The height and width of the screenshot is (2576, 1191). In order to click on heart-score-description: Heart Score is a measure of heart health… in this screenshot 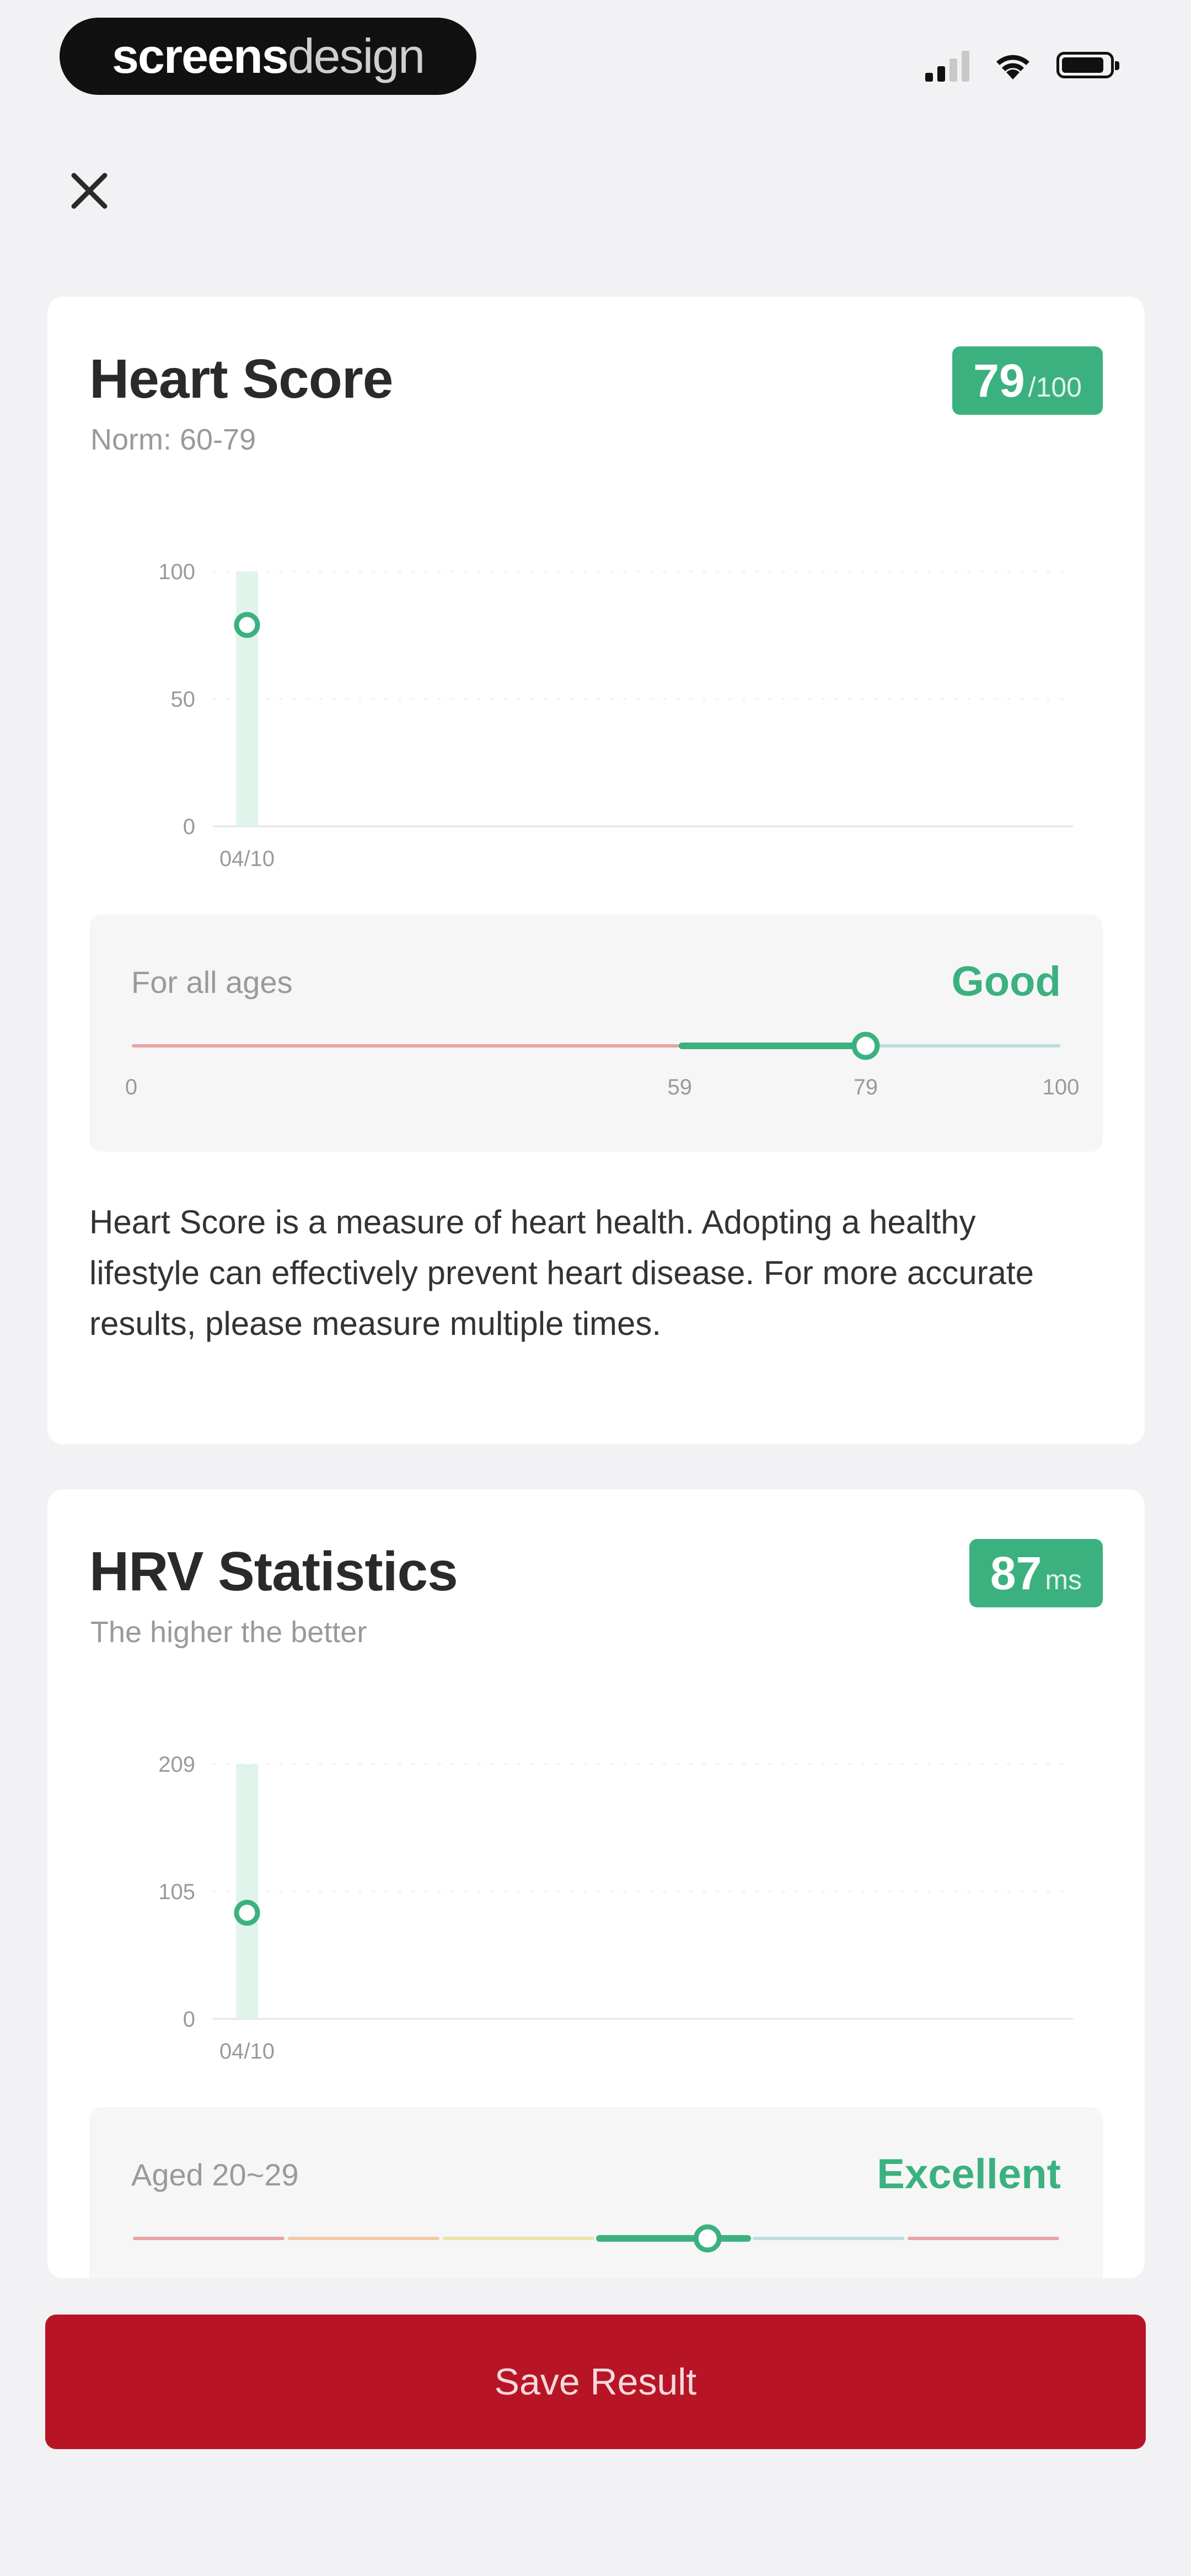, I will do `click(561, 1273)`.